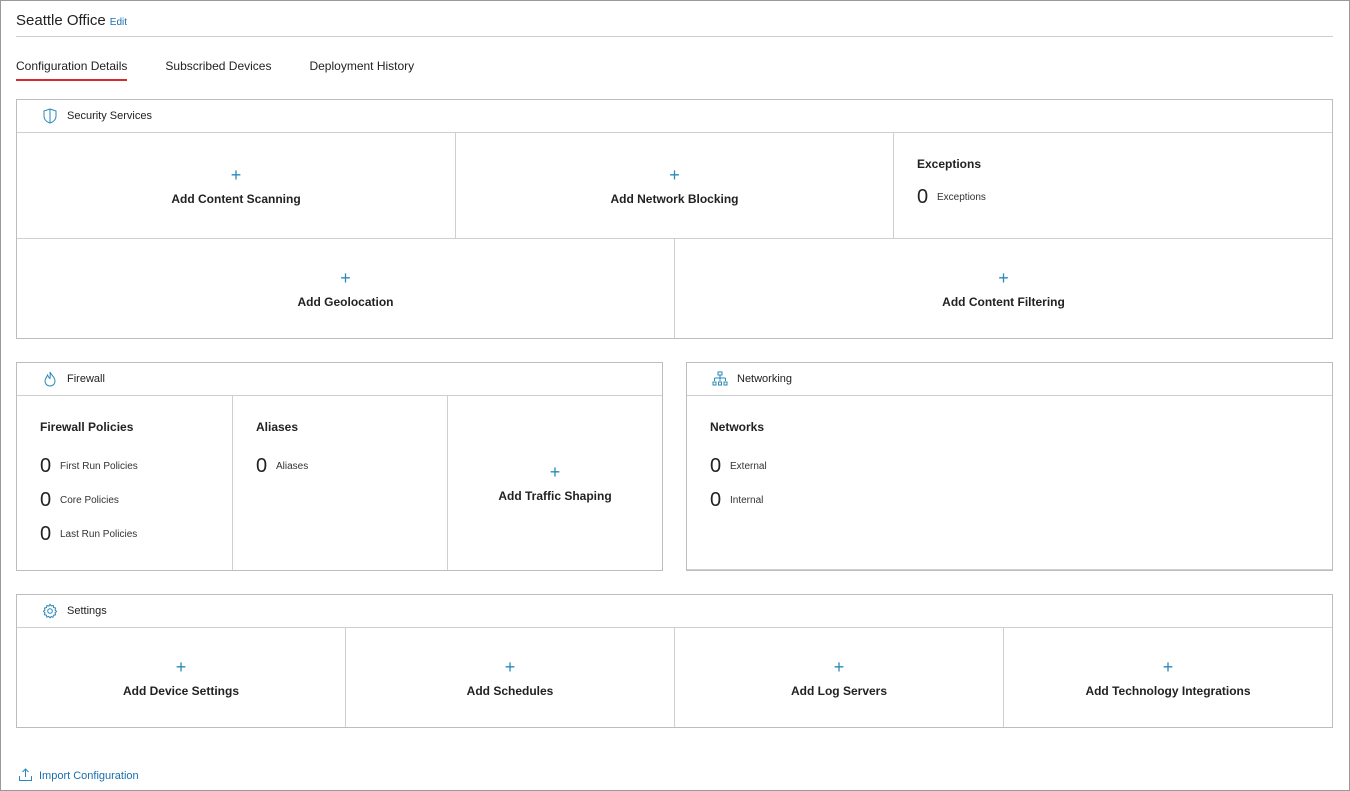  Describe the element at coordinates (109, 116) in the screenshot. I see `security-services-title: Security Services` at that location.